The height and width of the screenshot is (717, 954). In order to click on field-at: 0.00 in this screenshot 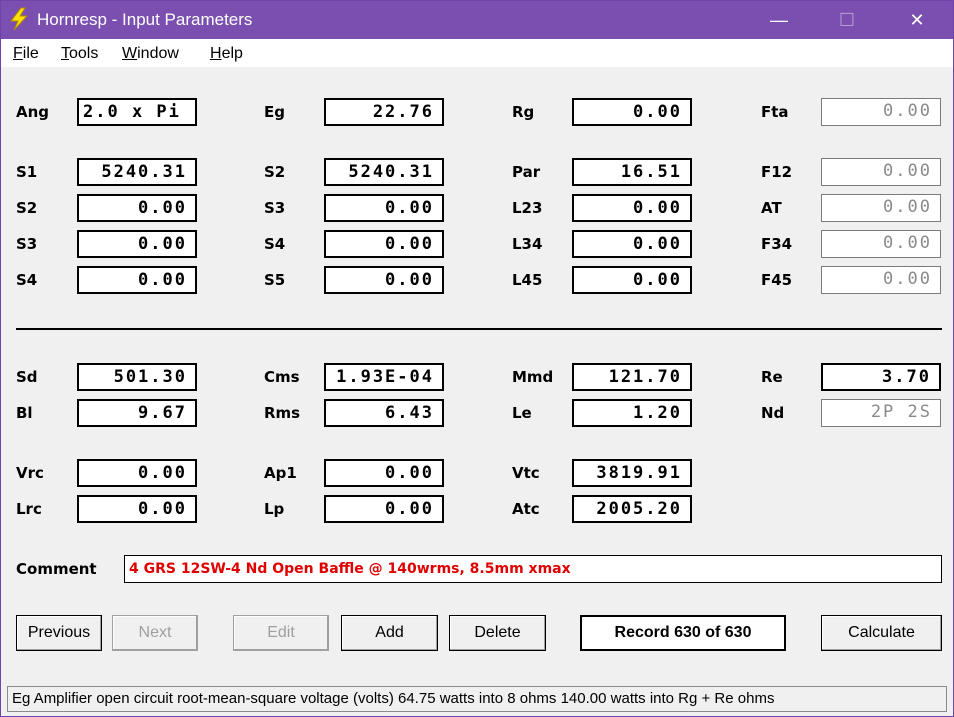, I will do `click(881, 208)`.